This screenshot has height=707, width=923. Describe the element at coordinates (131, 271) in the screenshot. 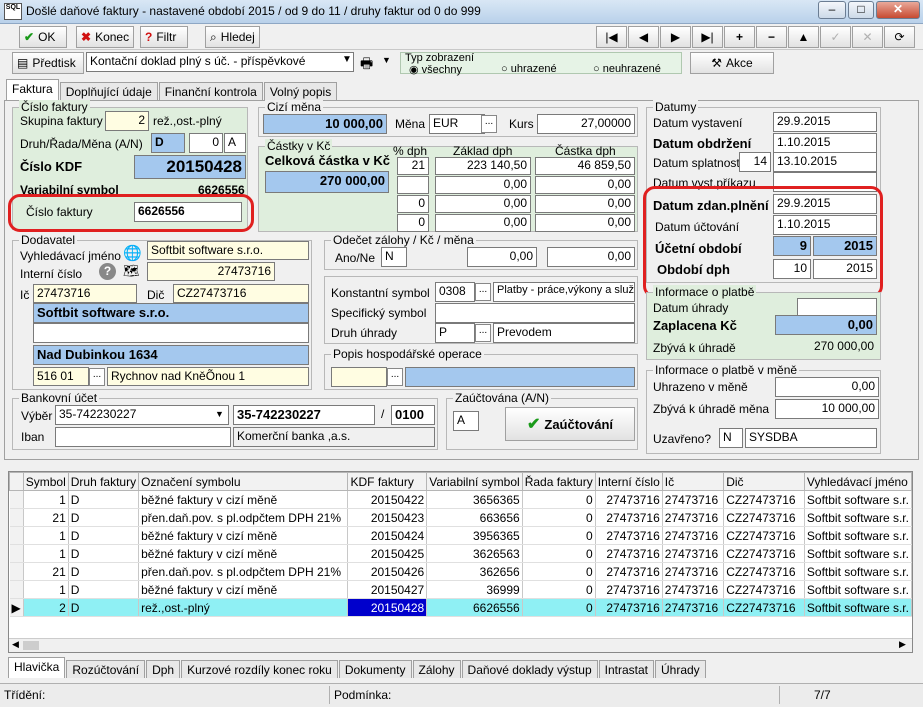

I see `map-icon: 🗺` at that location.